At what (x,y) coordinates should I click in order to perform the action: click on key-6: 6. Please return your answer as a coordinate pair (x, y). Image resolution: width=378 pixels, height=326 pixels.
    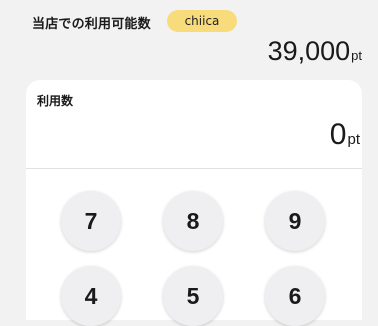
    Looking at the image, I should click on (295, 296).